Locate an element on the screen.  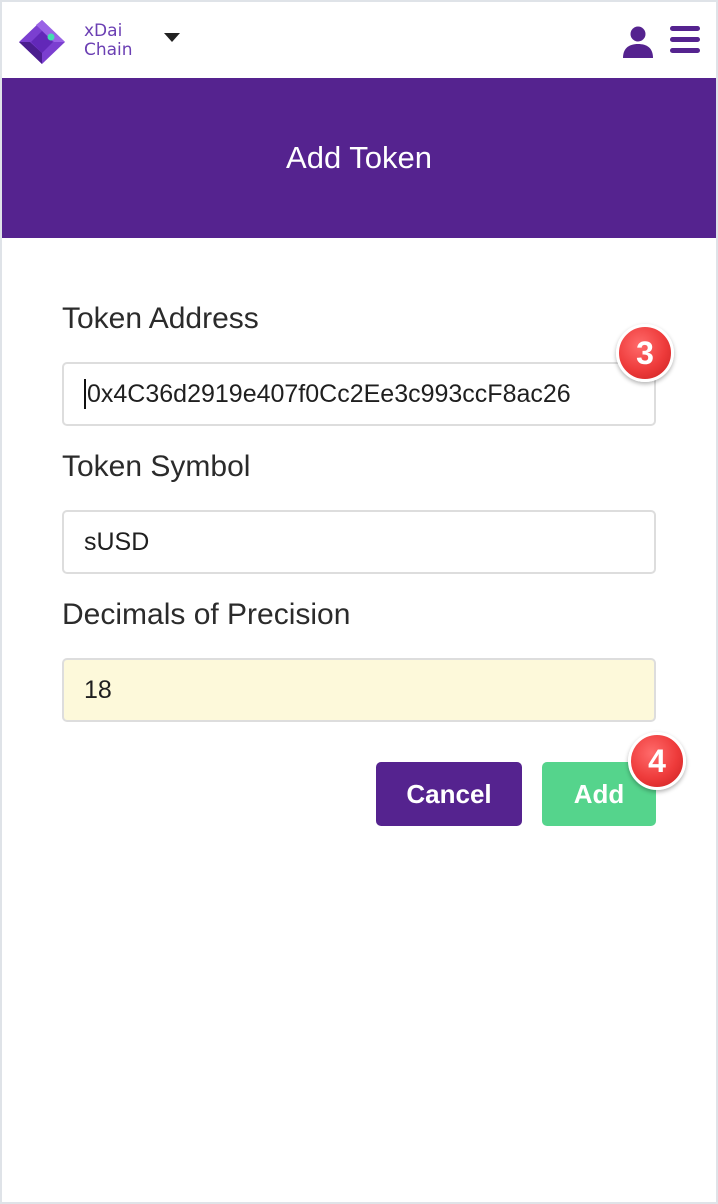
decimals-value: 18 is located at coordinates (98, 689).